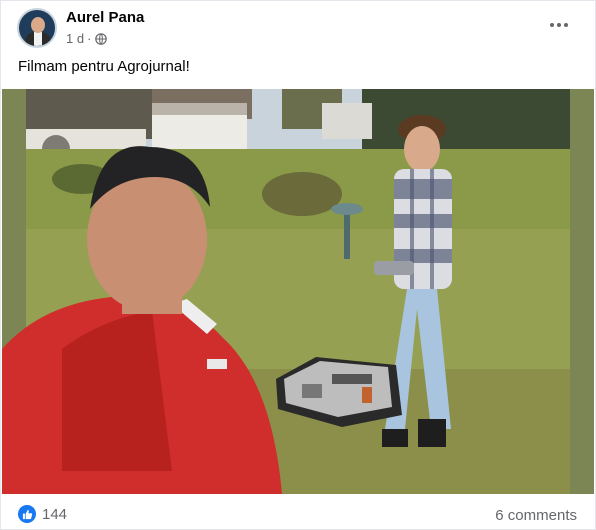 This screenshot has height=530, width=596. Describe the element at coordinates (105, 17) in the screenshot. I see `author-name: Aurel Pana` at that location.